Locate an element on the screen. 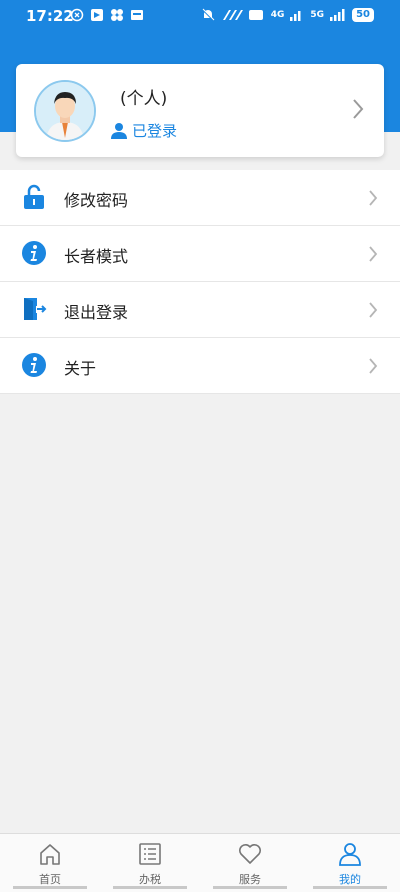 This screenshot has height=892, width=400. tab-mine: 我的 is located at coordinates (350, 863).